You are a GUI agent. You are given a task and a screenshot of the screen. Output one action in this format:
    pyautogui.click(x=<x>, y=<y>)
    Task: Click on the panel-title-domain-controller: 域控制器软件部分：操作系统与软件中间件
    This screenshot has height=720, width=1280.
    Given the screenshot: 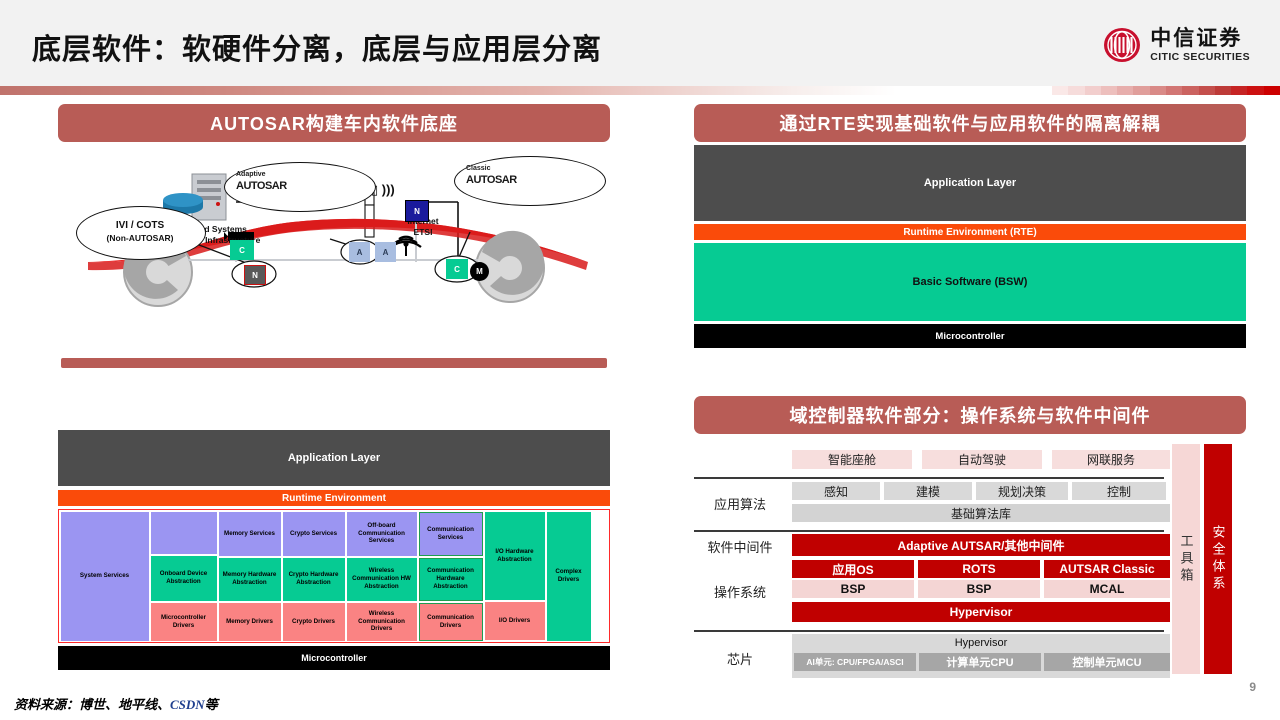 What is the action you would take?
    pyautogui.click(x=970, y=415)
    